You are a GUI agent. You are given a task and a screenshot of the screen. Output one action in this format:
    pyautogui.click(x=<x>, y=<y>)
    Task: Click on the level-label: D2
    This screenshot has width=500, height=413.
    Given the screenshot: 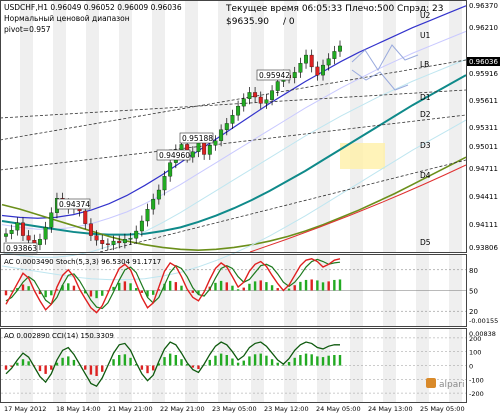 What is the action you would take?
    pyautogui.click(x=425, y=114)
    